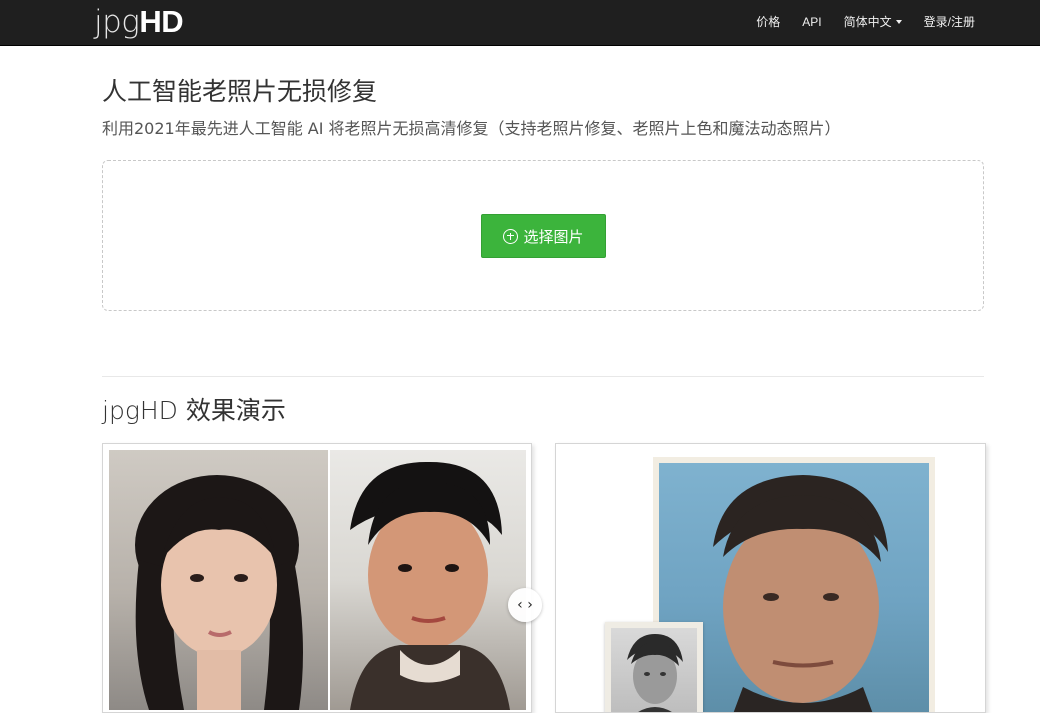 This screenshot has height=713, width=1040. I want to click on section-divider, so click(543, 376).